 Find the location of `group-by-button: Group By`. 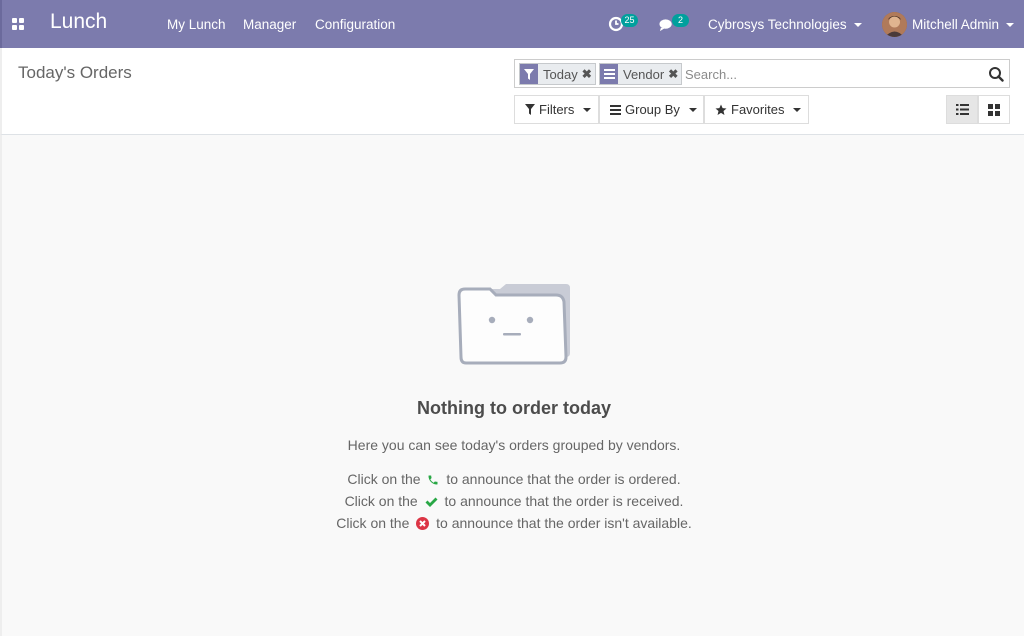

group-by-button: Group By is located at coordinates (651, 109).